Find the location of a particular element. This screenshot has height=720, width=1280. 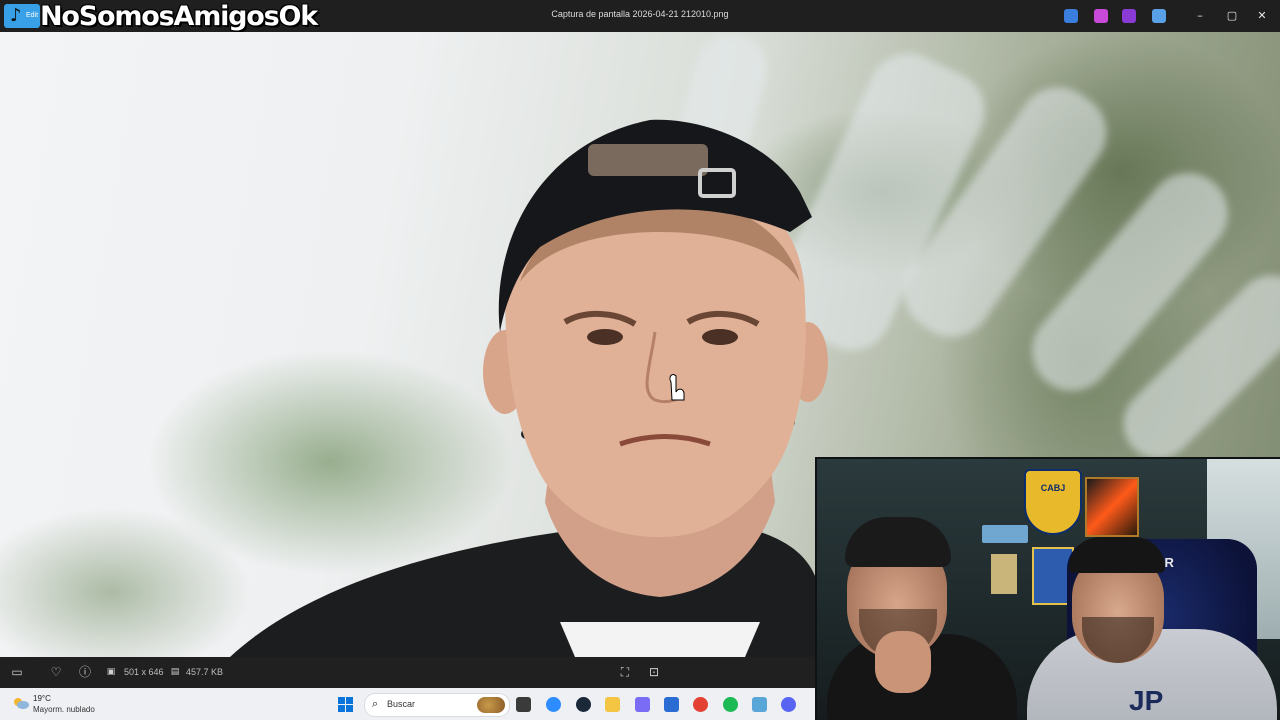

spotify-icon is located at coordinates (730, 704).